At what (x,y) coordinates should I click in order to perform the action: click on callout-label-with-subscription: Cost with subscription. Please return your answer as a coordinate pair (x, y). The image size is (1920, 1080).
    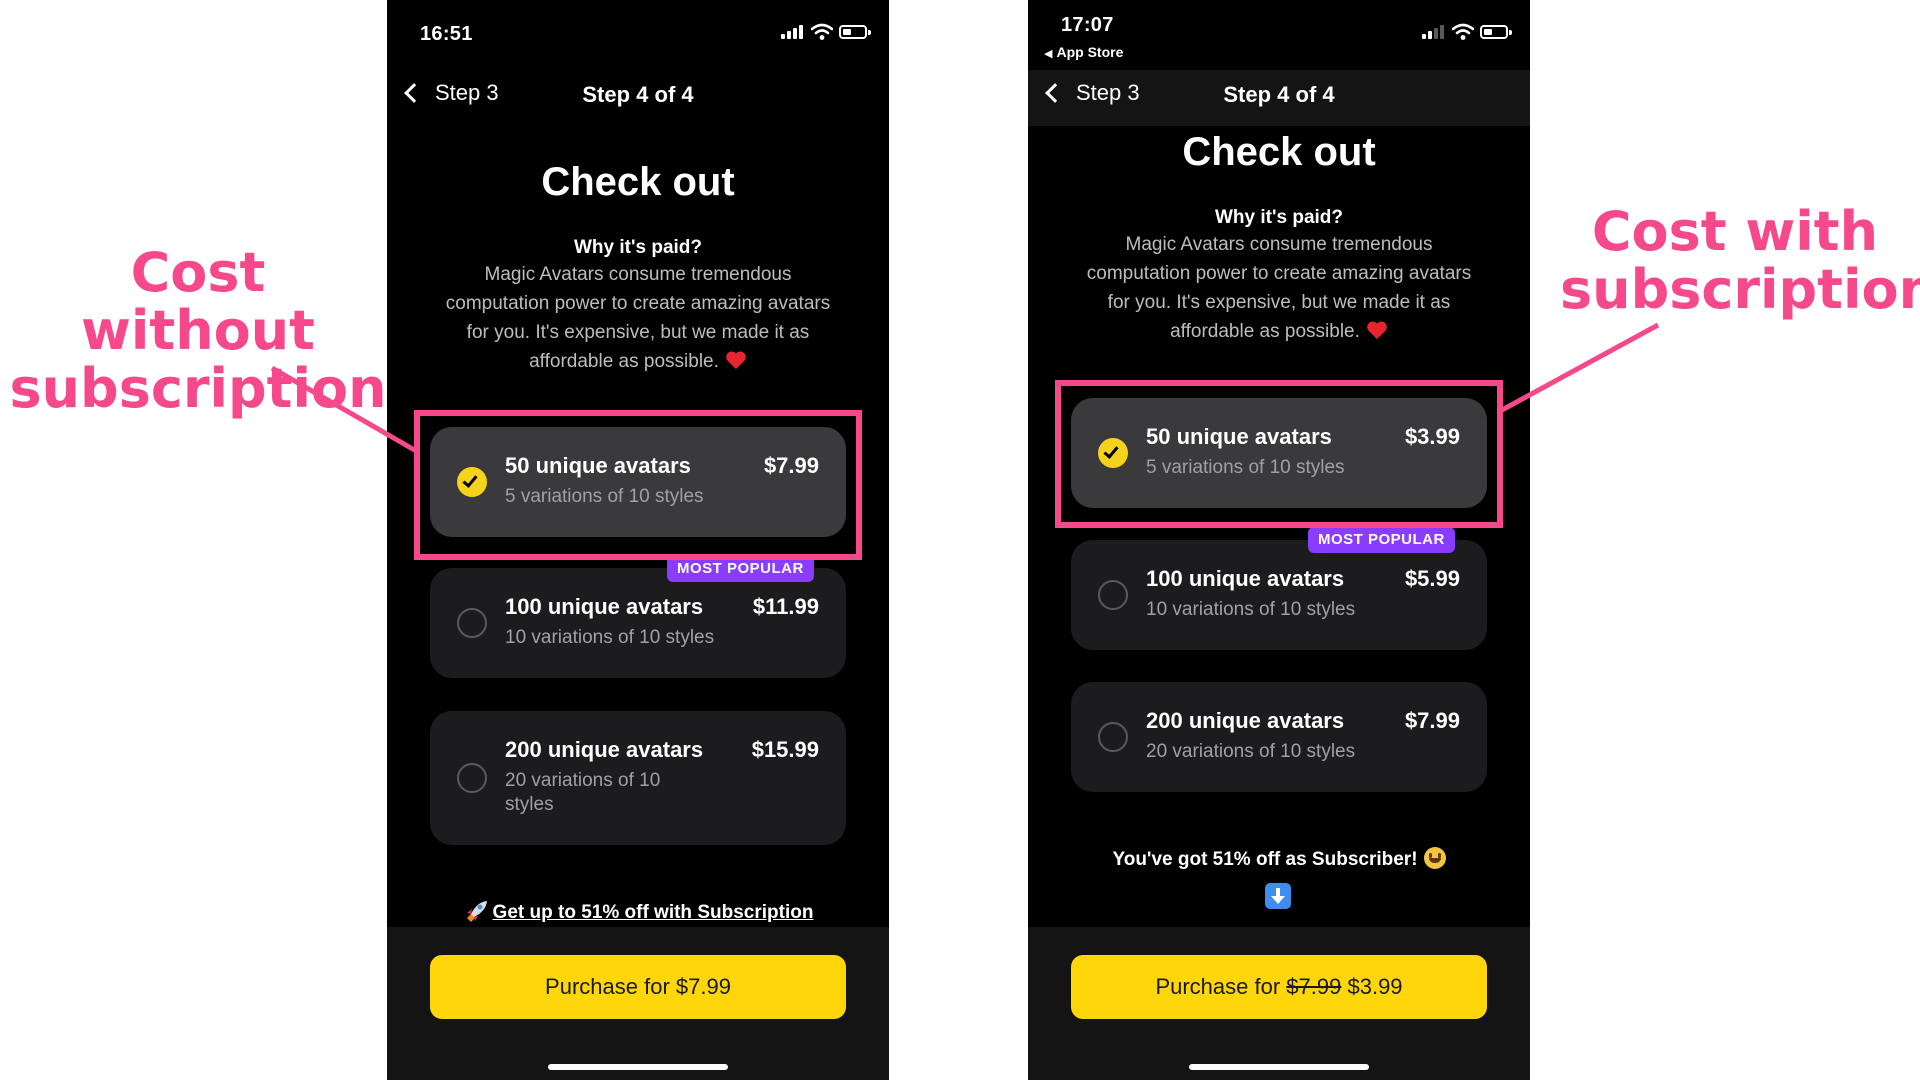
    Looking at the image, I should click on (1740, 260).